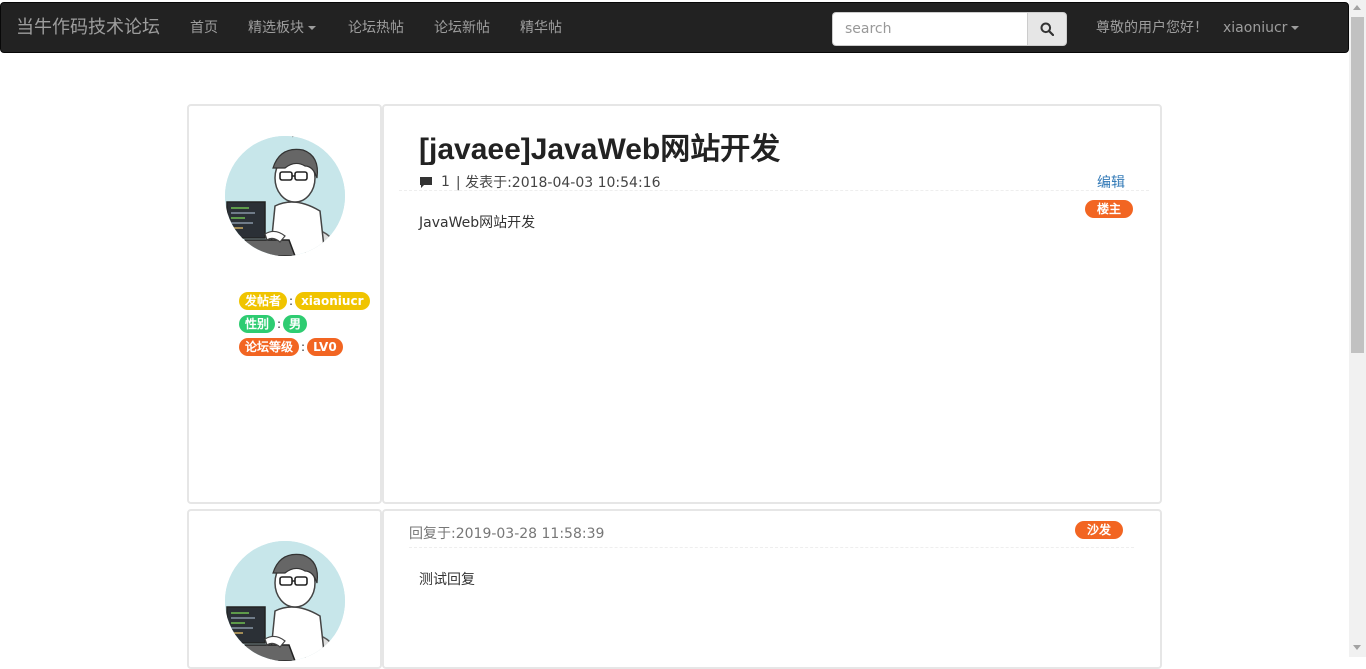 This screenshot has height=669, width=1366. I want to click on poster-label-badge: 发帖者, so click(263, 301).